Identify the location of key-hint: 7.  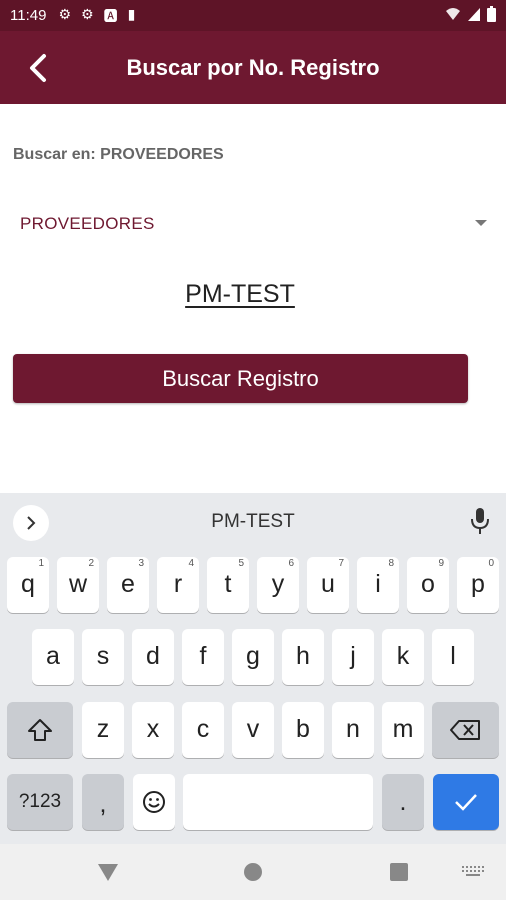
(341, 563).